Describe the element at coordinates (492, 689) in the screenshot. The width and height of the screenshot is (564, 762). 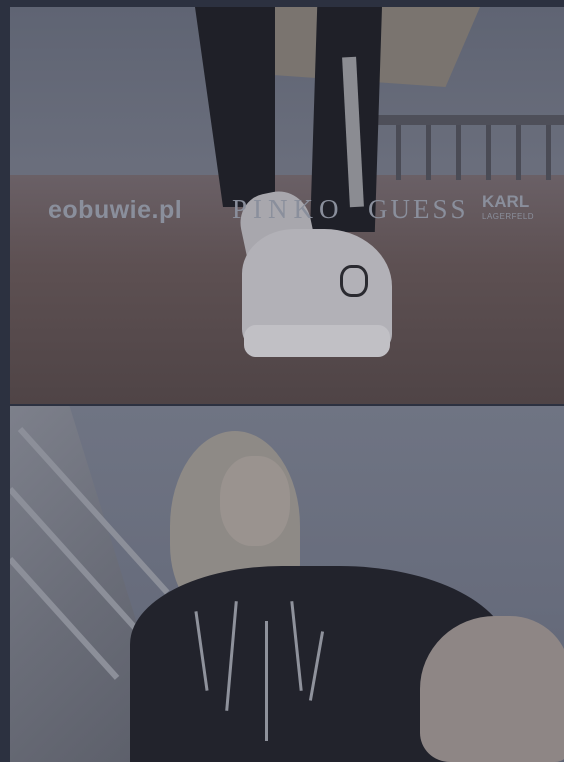
I see `model-knee` at that location.